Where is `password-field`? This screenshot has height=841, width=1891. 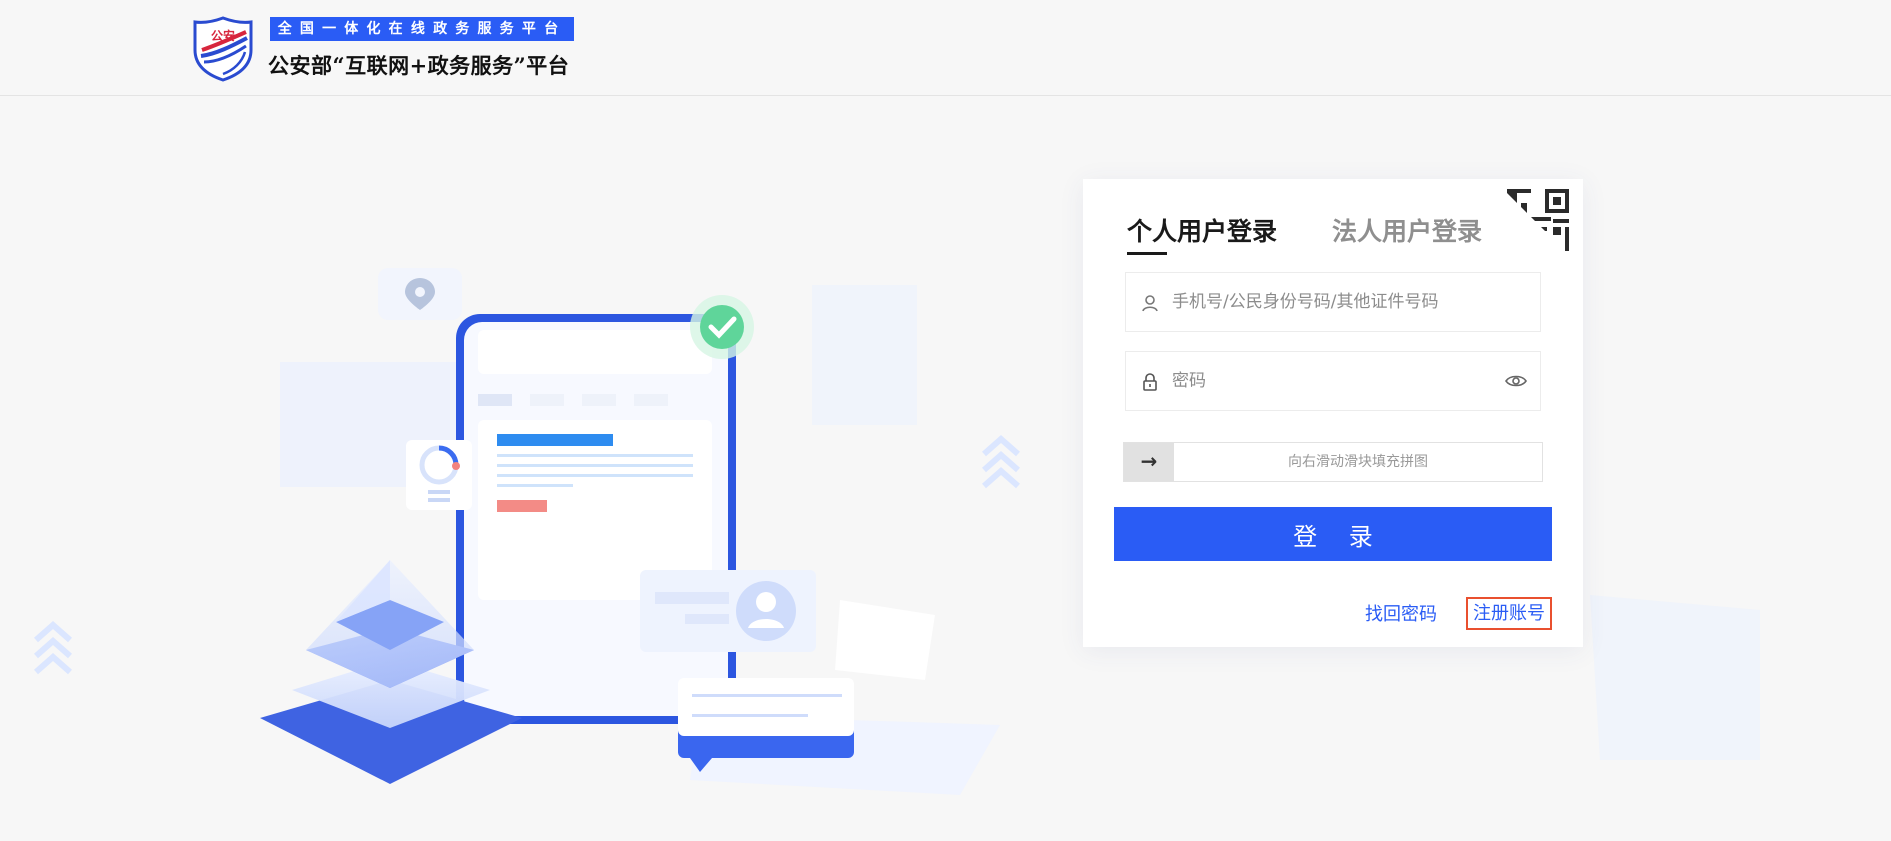
password-field is located at coordinates (1333, 381).